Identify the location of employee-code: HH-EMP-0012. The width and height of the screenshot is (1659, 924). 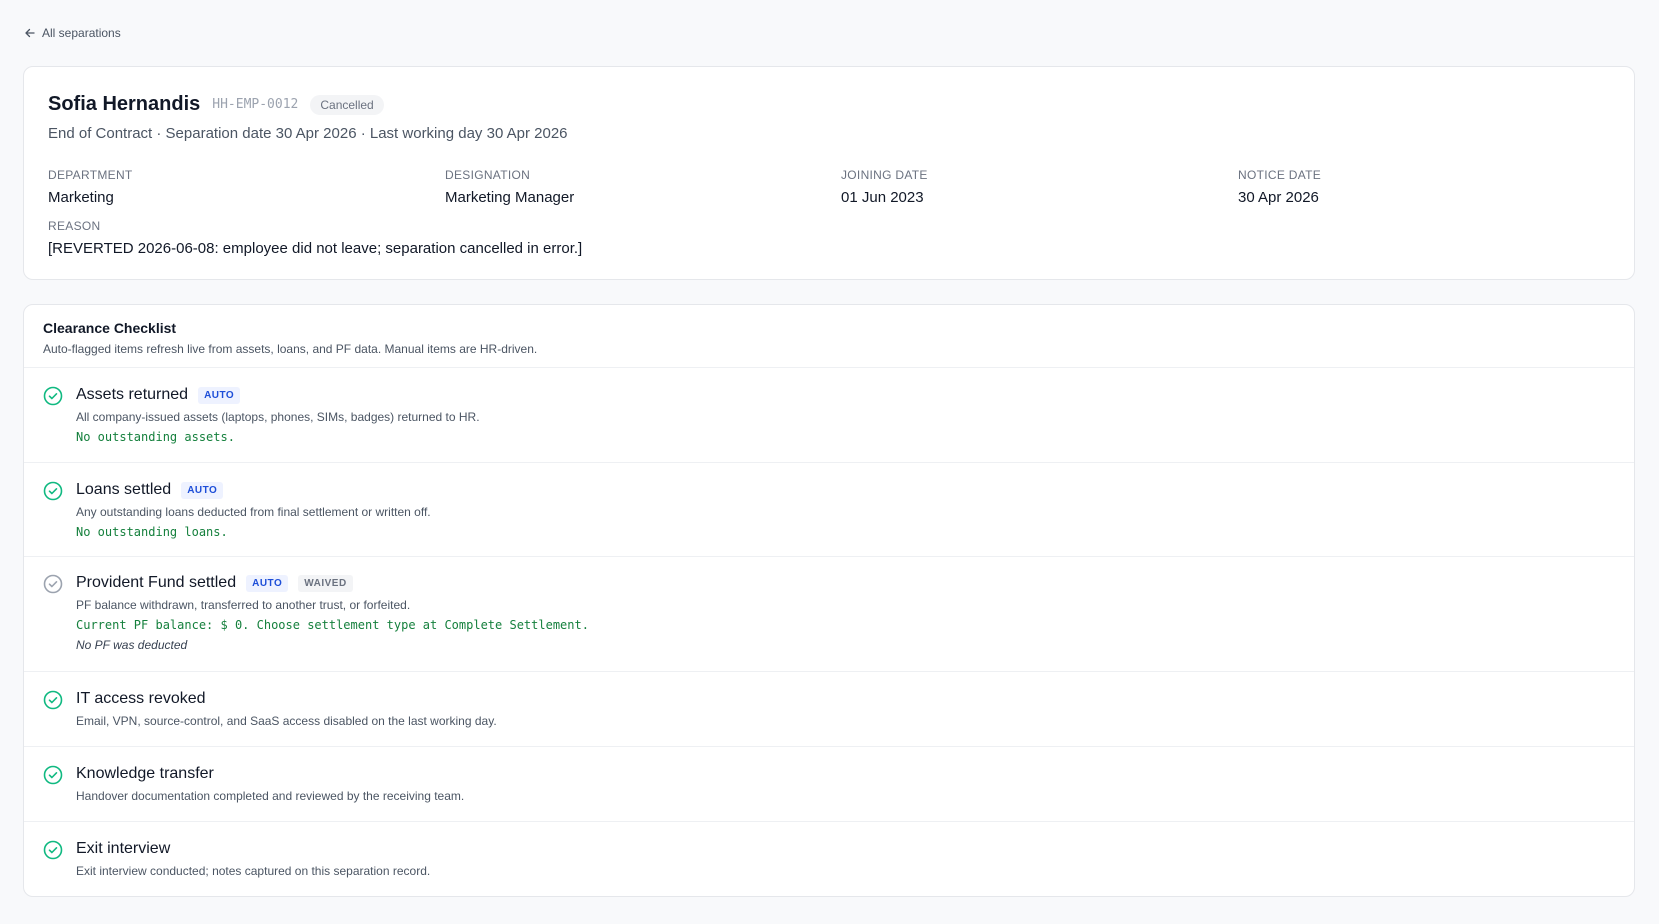
(255, 104).